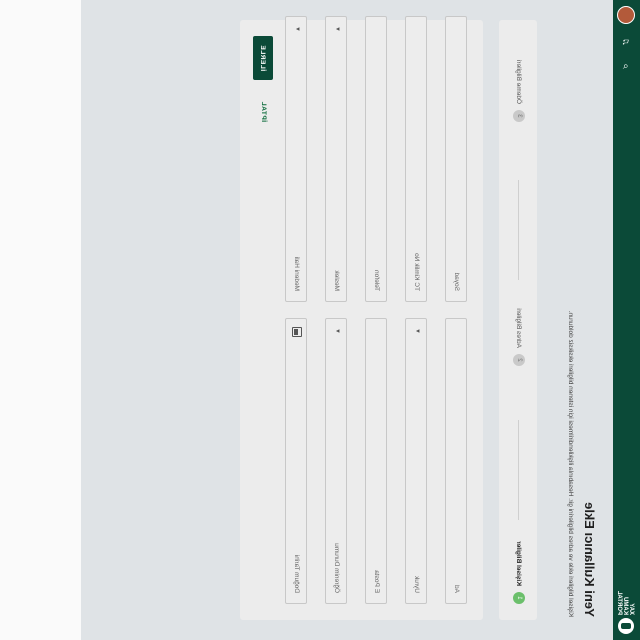  I want to click on step-address: 2 Adres Bilgileri, so click(519, 337).